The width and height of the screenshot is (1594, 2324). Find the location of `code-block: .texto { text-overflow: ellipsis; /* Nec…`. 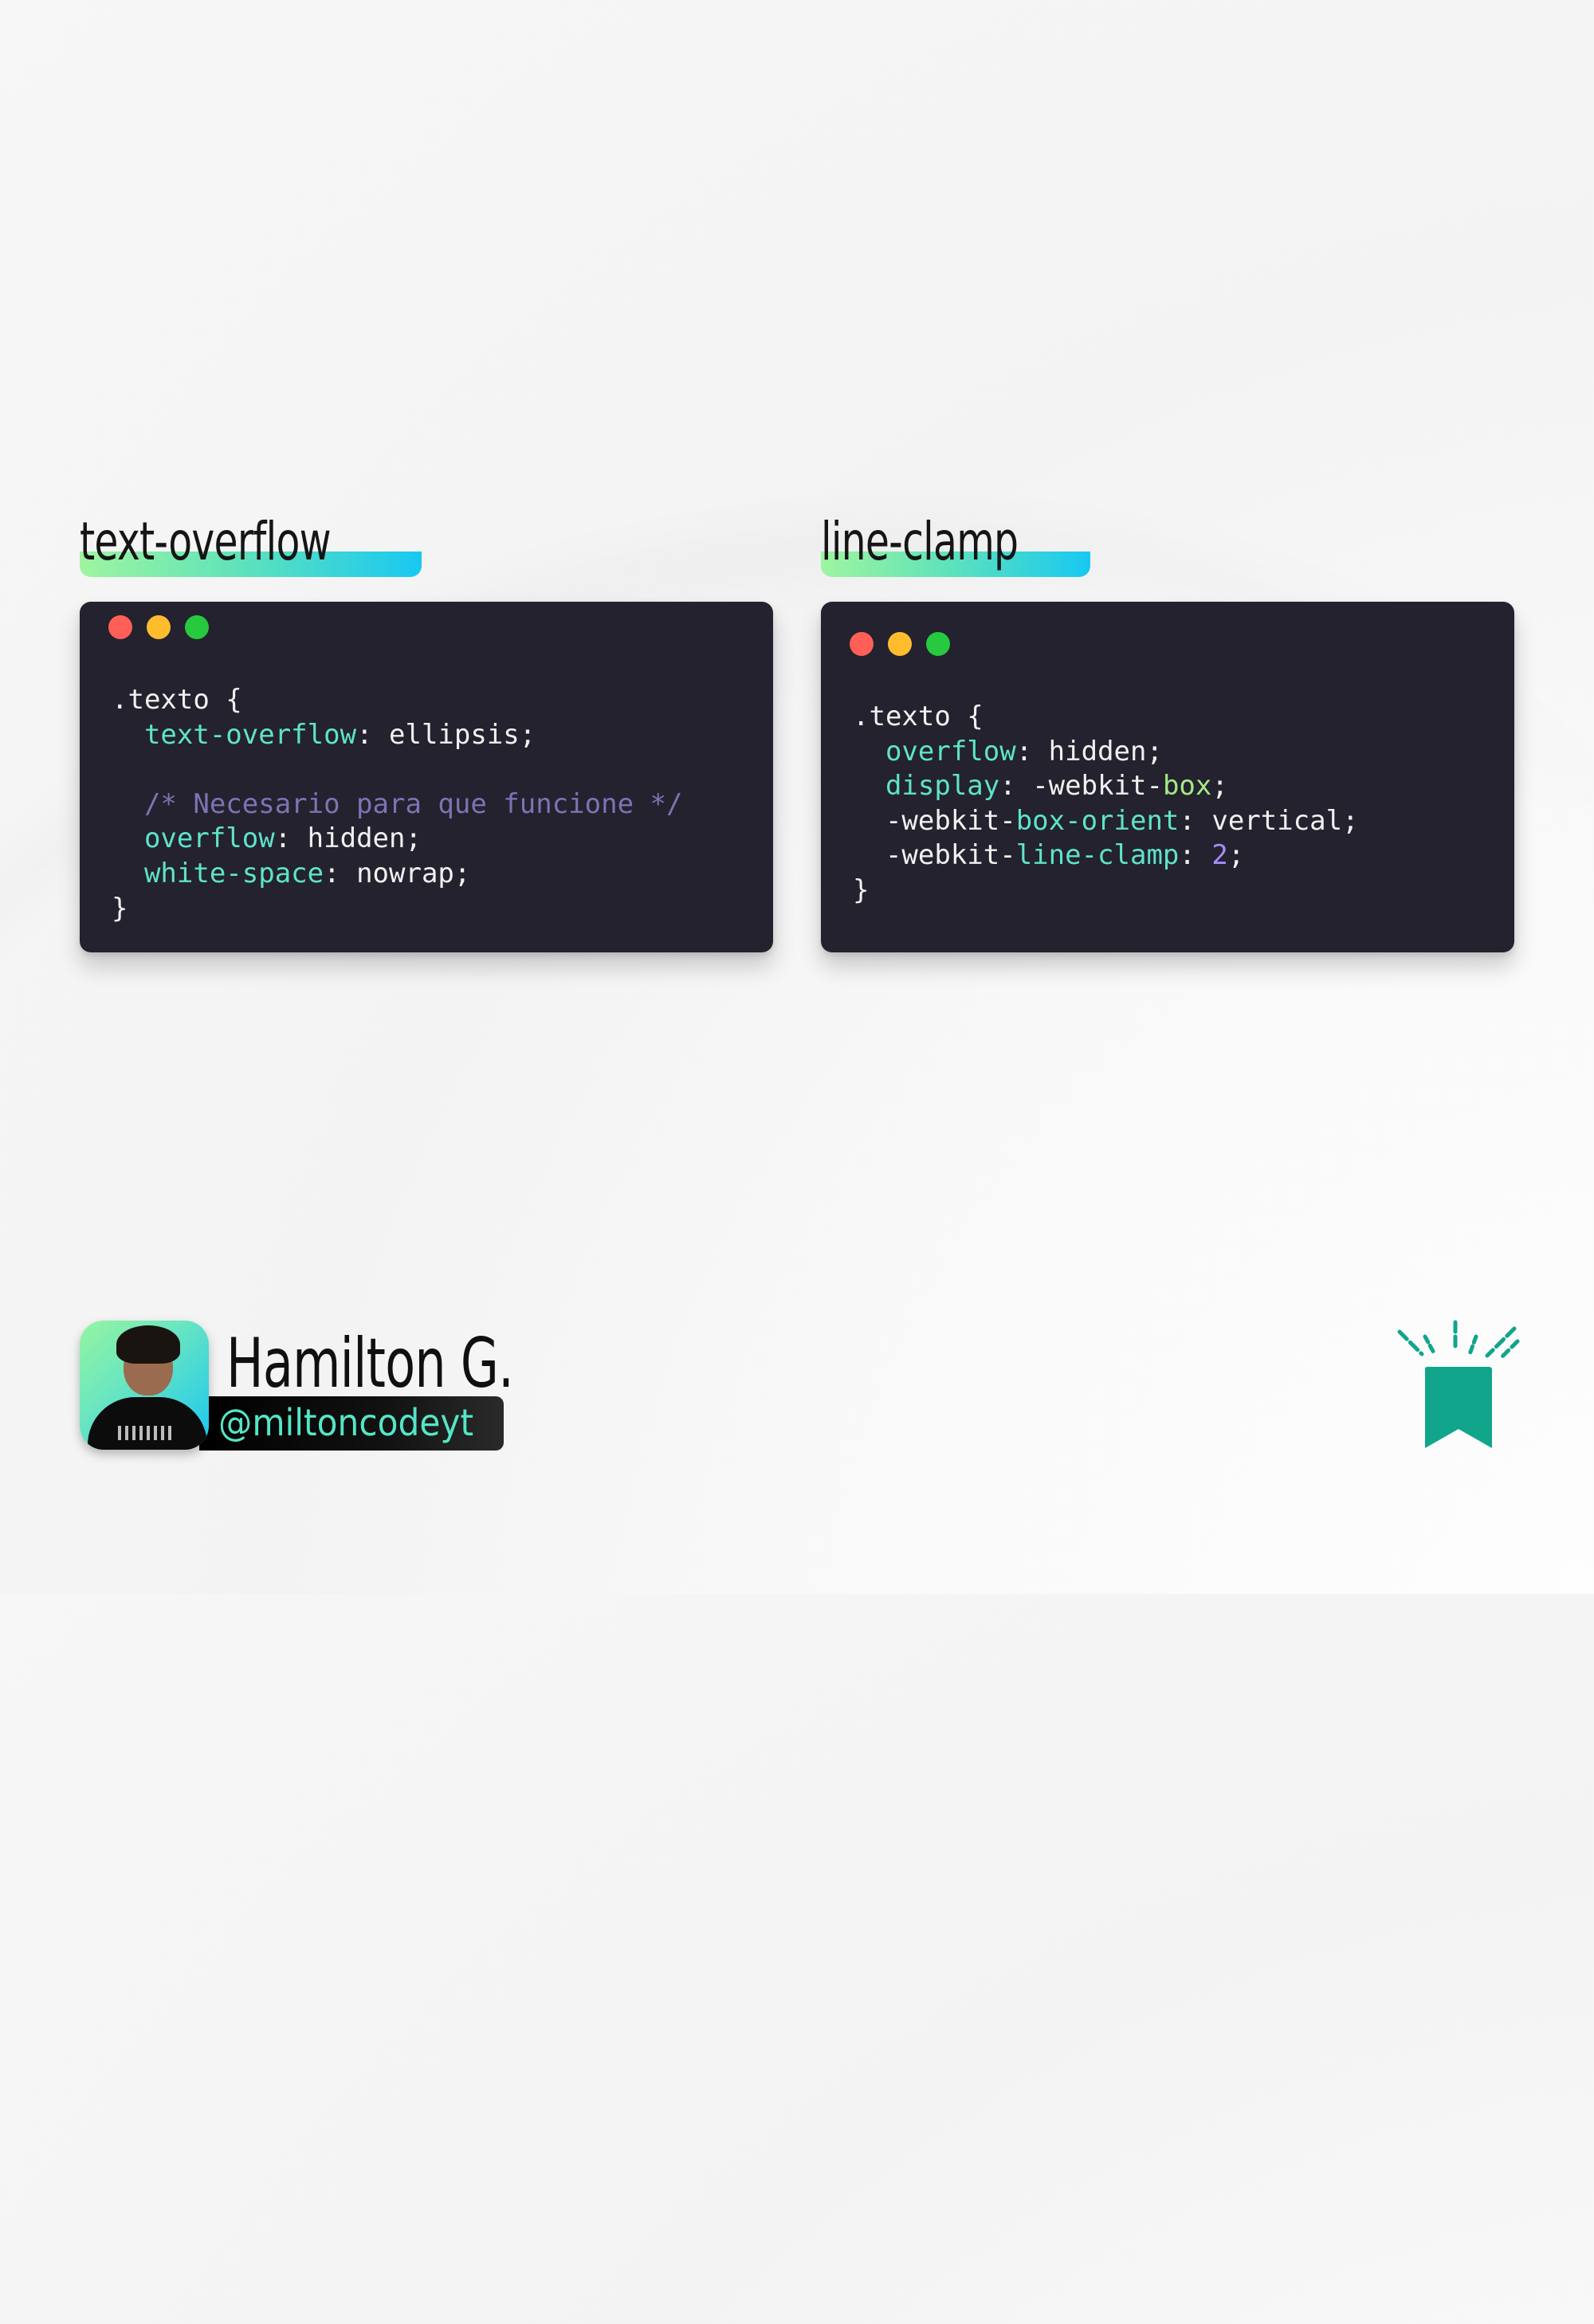

code-block: .texto { text-overflow: ellipsis; /* Nec… is located at coordinates (397, 804).